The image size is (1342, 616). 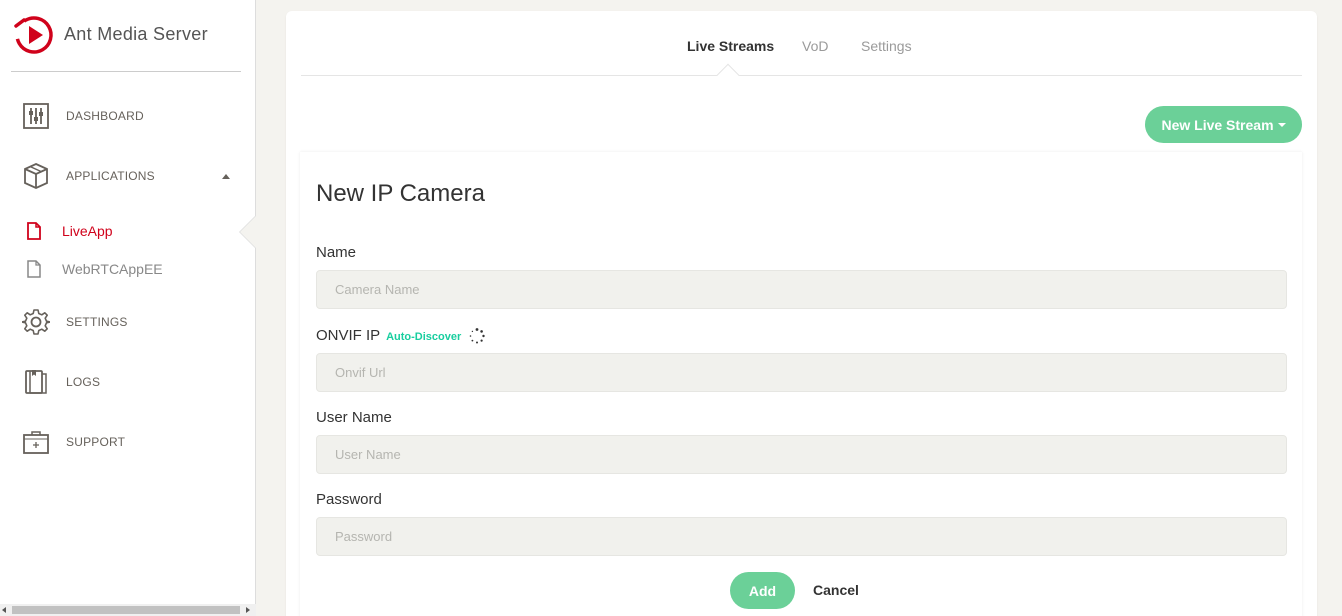 I want to click on scroll-right-arrow-icon, so click(x=248, y=610).